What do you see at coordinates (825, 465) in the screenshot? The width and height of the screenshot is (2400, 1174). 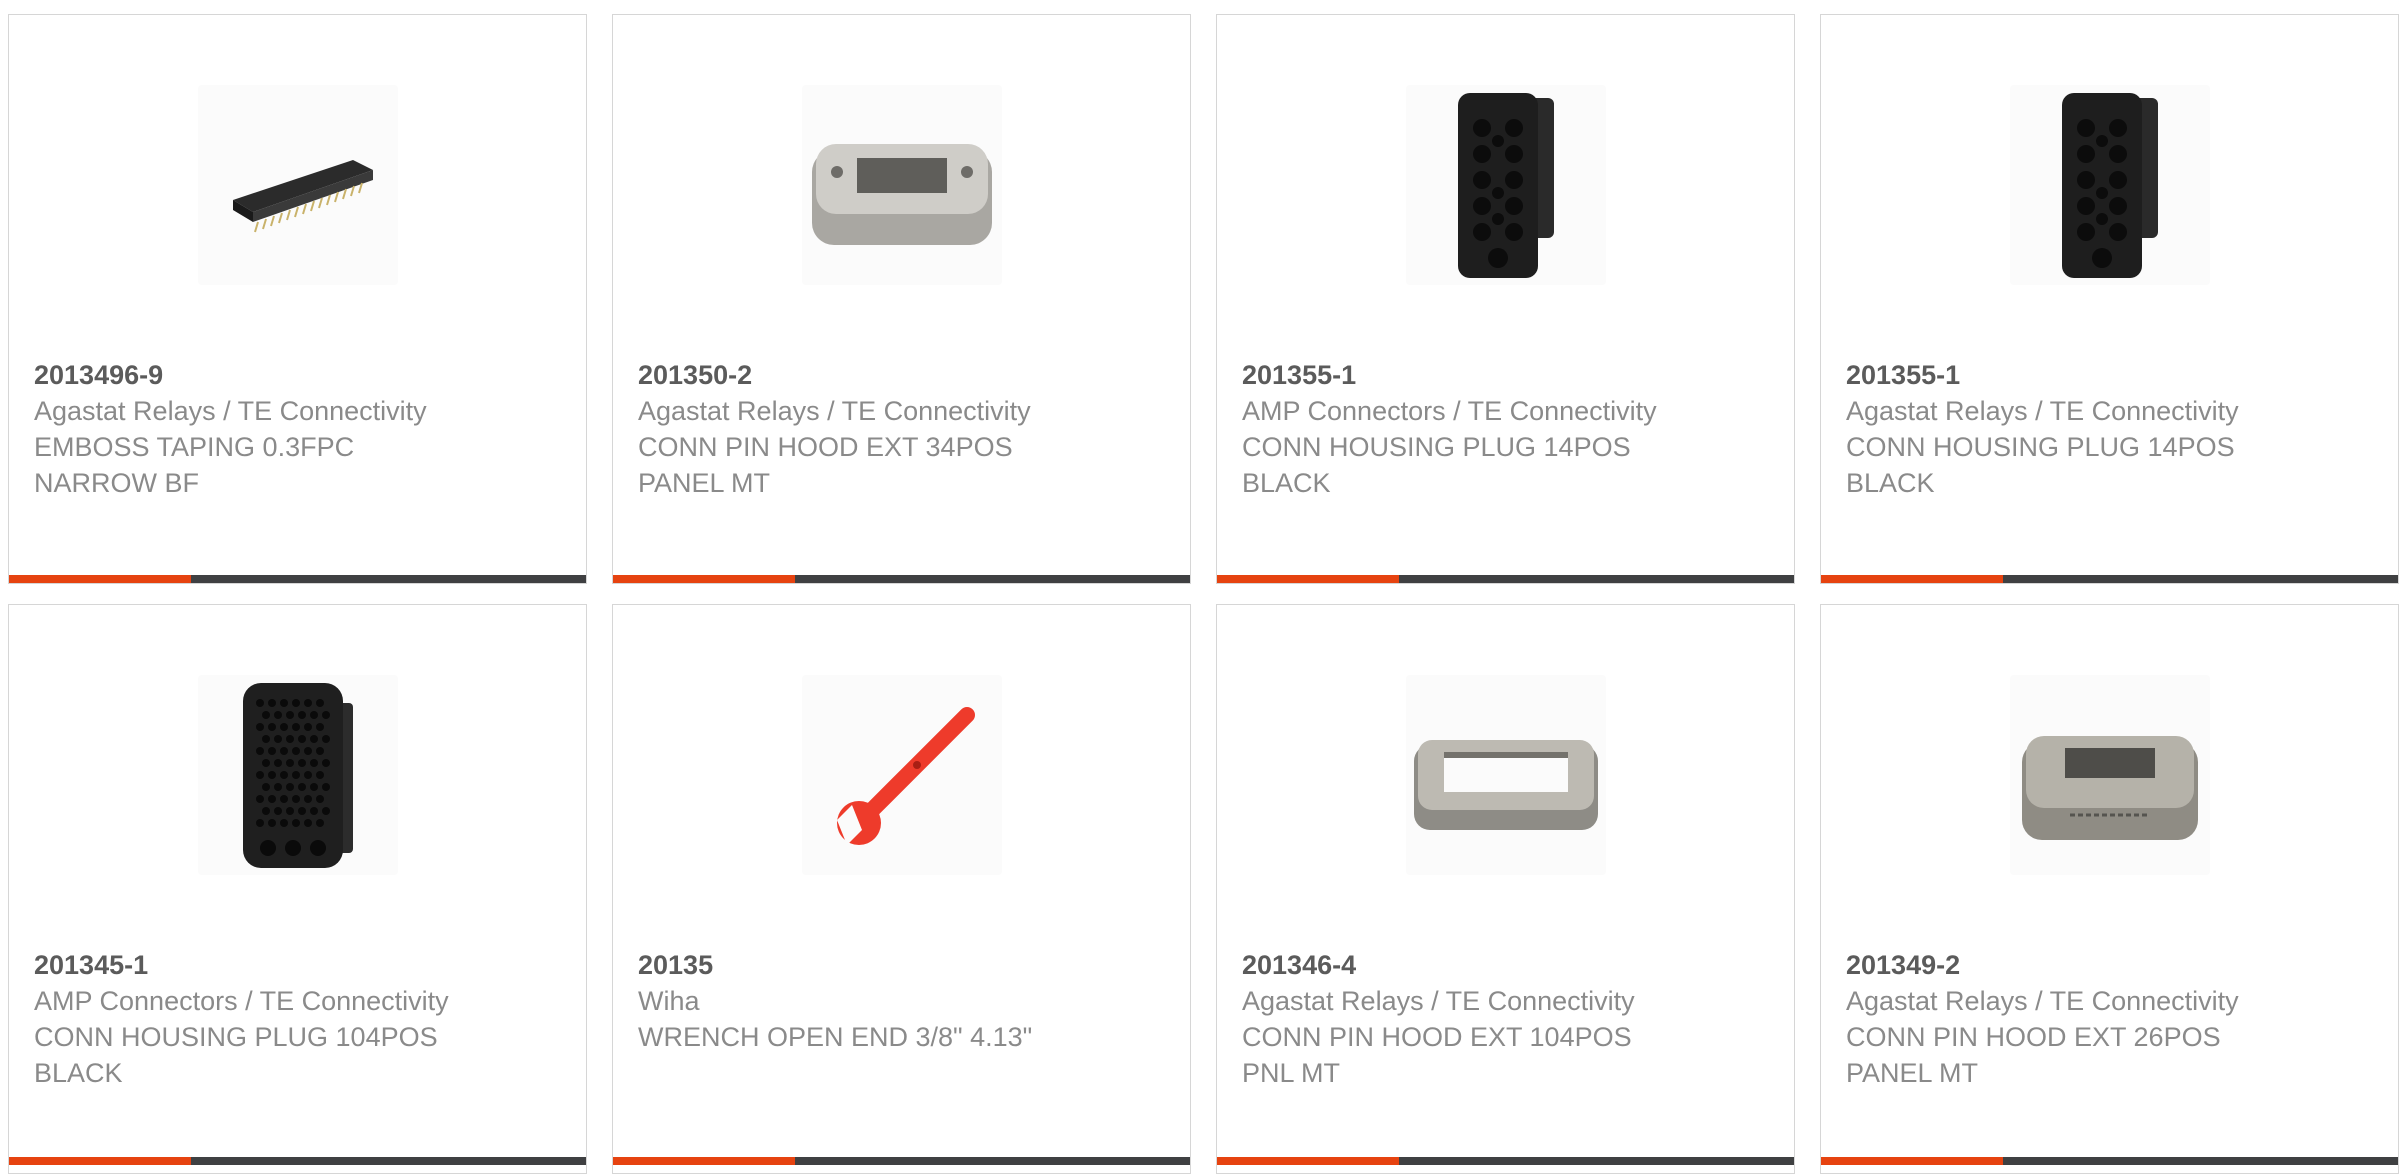 I see `description: CONN PIN HOOD EXT 34POS PANEL MT` at bounding box center [825, 465].